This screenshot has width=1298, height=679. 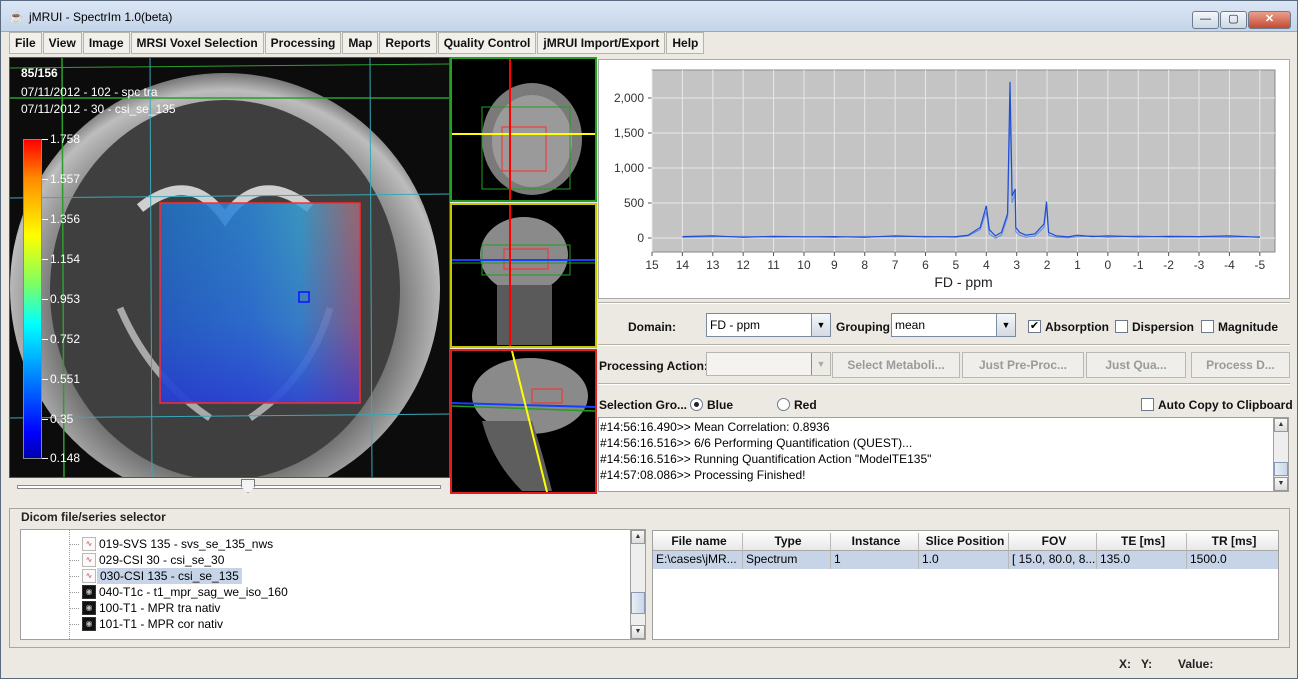 What do you see at coordinates (698, 542) in the screenshot?
I see `column-header: File name` at bounding box center [698, 542].